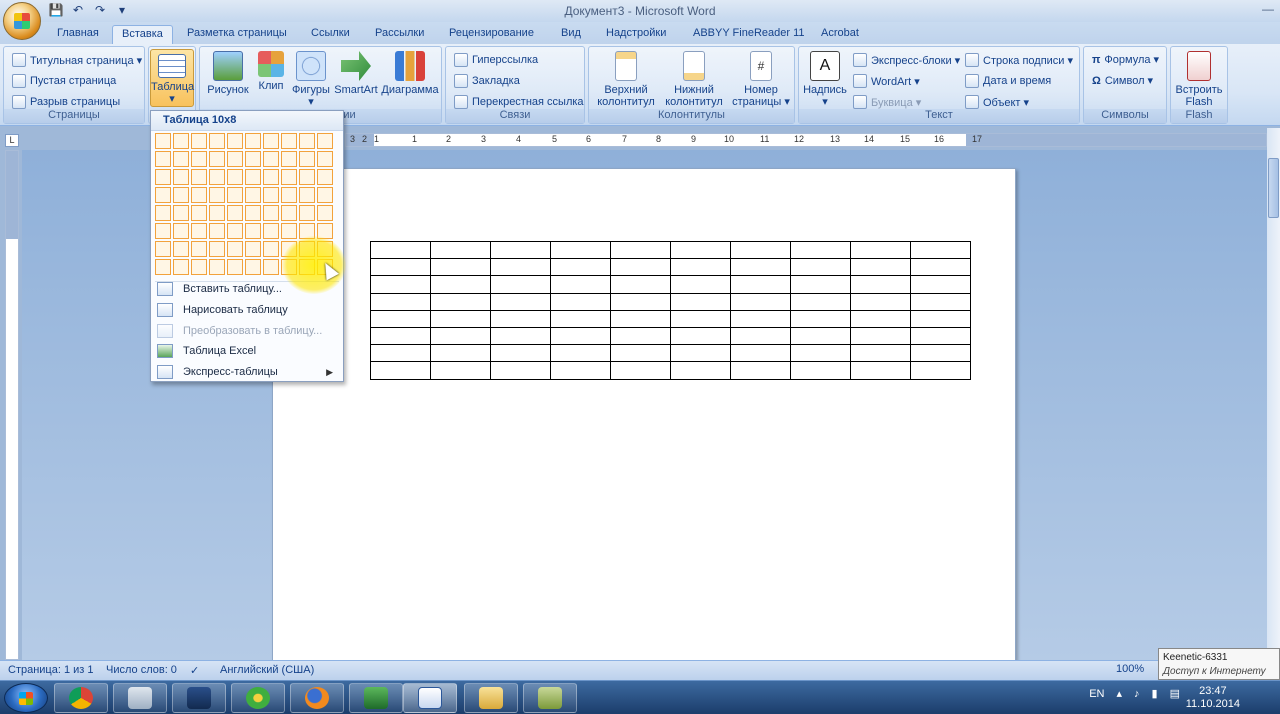  What do you see at coordinates (1213, 698) in the screenshot?
I see `clock: 23:47 11.10.2014` at bounding box center [1213, 698].